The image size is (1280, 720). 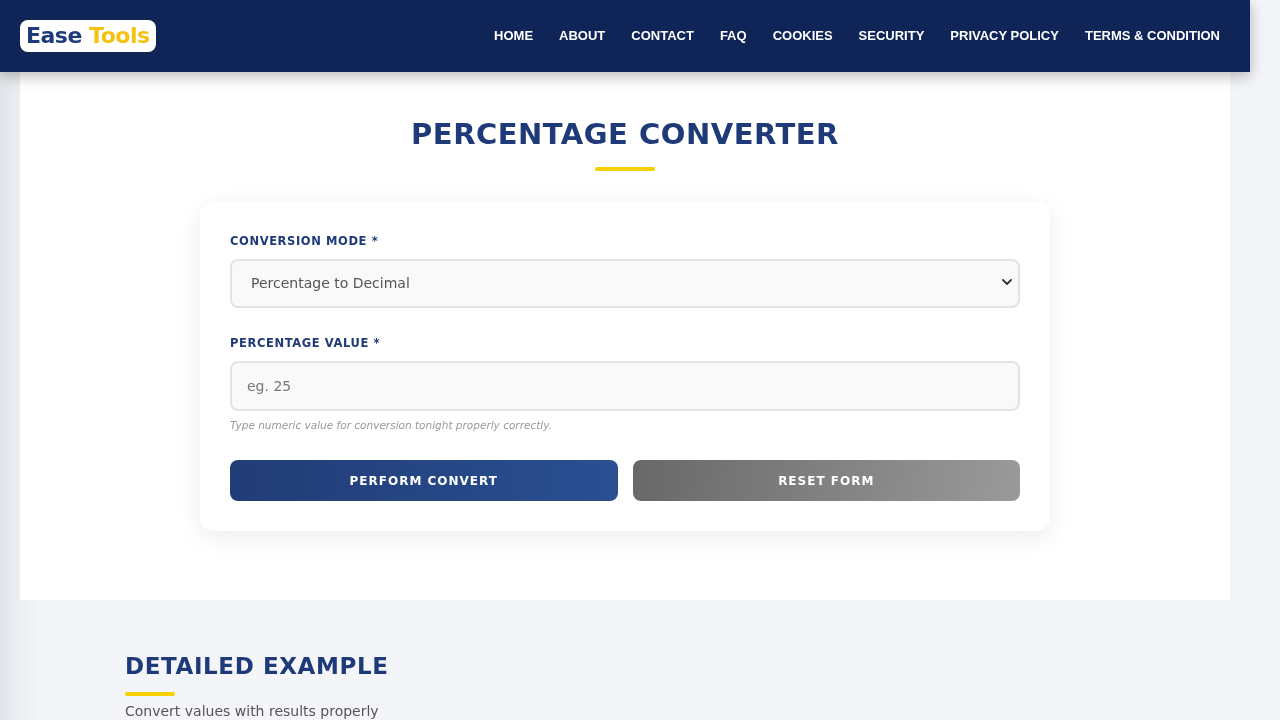 What do you see at coordinates (88, 36) in the screenshot?
I see `logo-link: Ease Tools` at bounding box center [88, 36].